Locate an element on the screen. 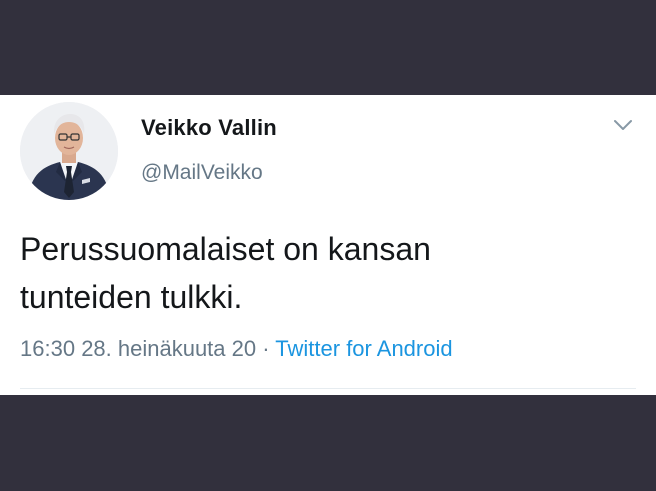 This screenshot has height=491, width=656. profile-photo is located at coordinates (69, 151).